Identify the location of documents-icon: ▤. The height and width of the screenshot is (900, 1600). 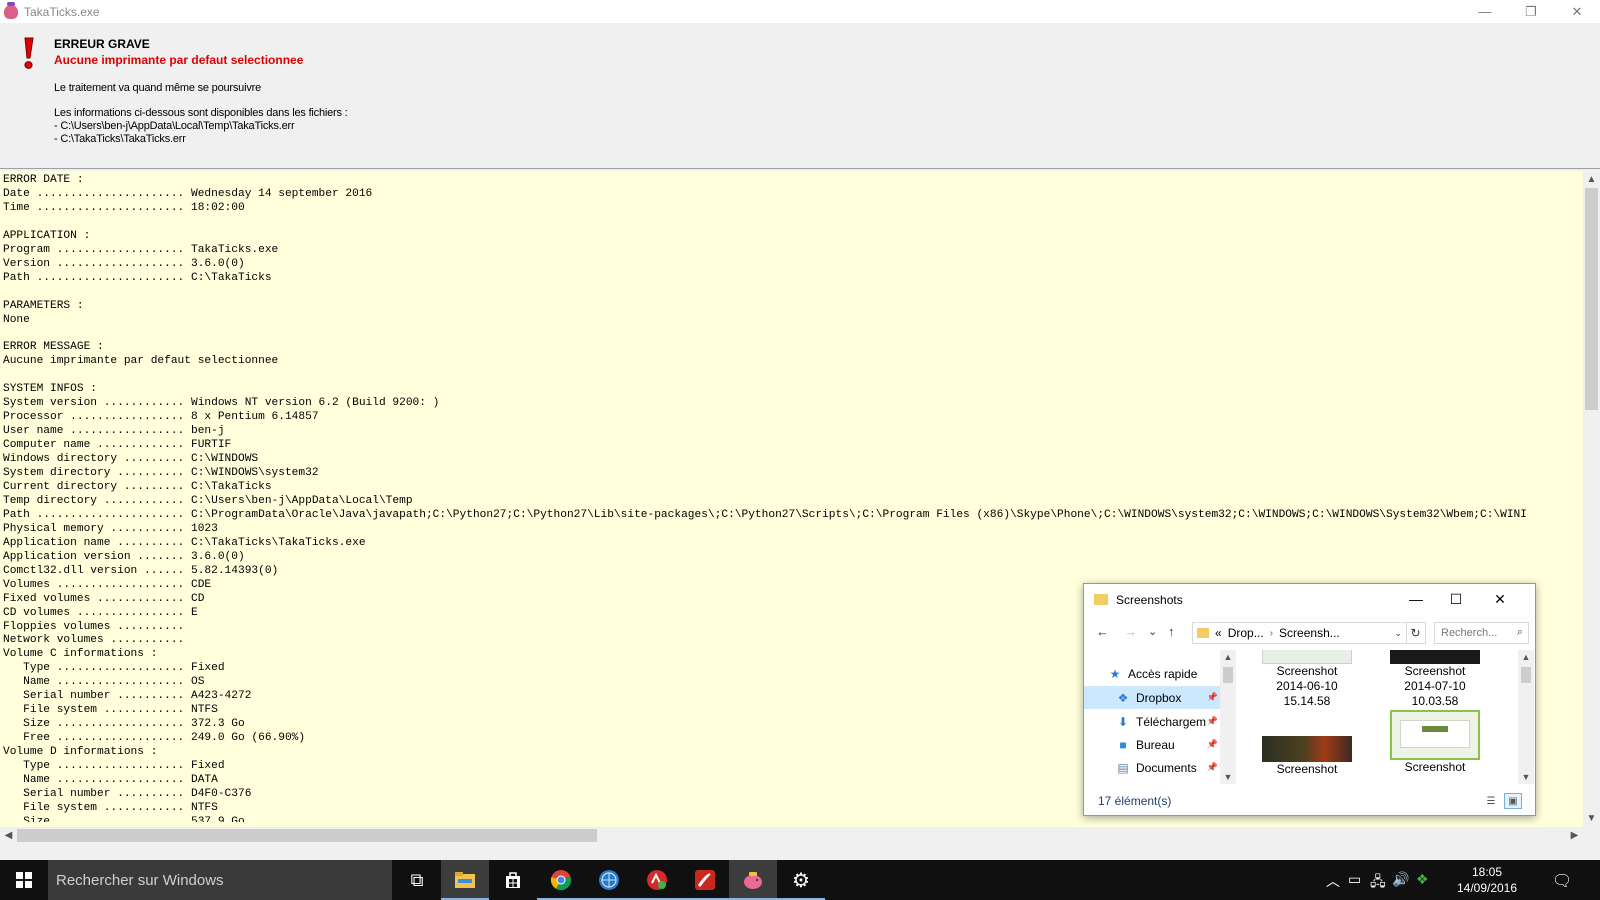
(1123, 767).